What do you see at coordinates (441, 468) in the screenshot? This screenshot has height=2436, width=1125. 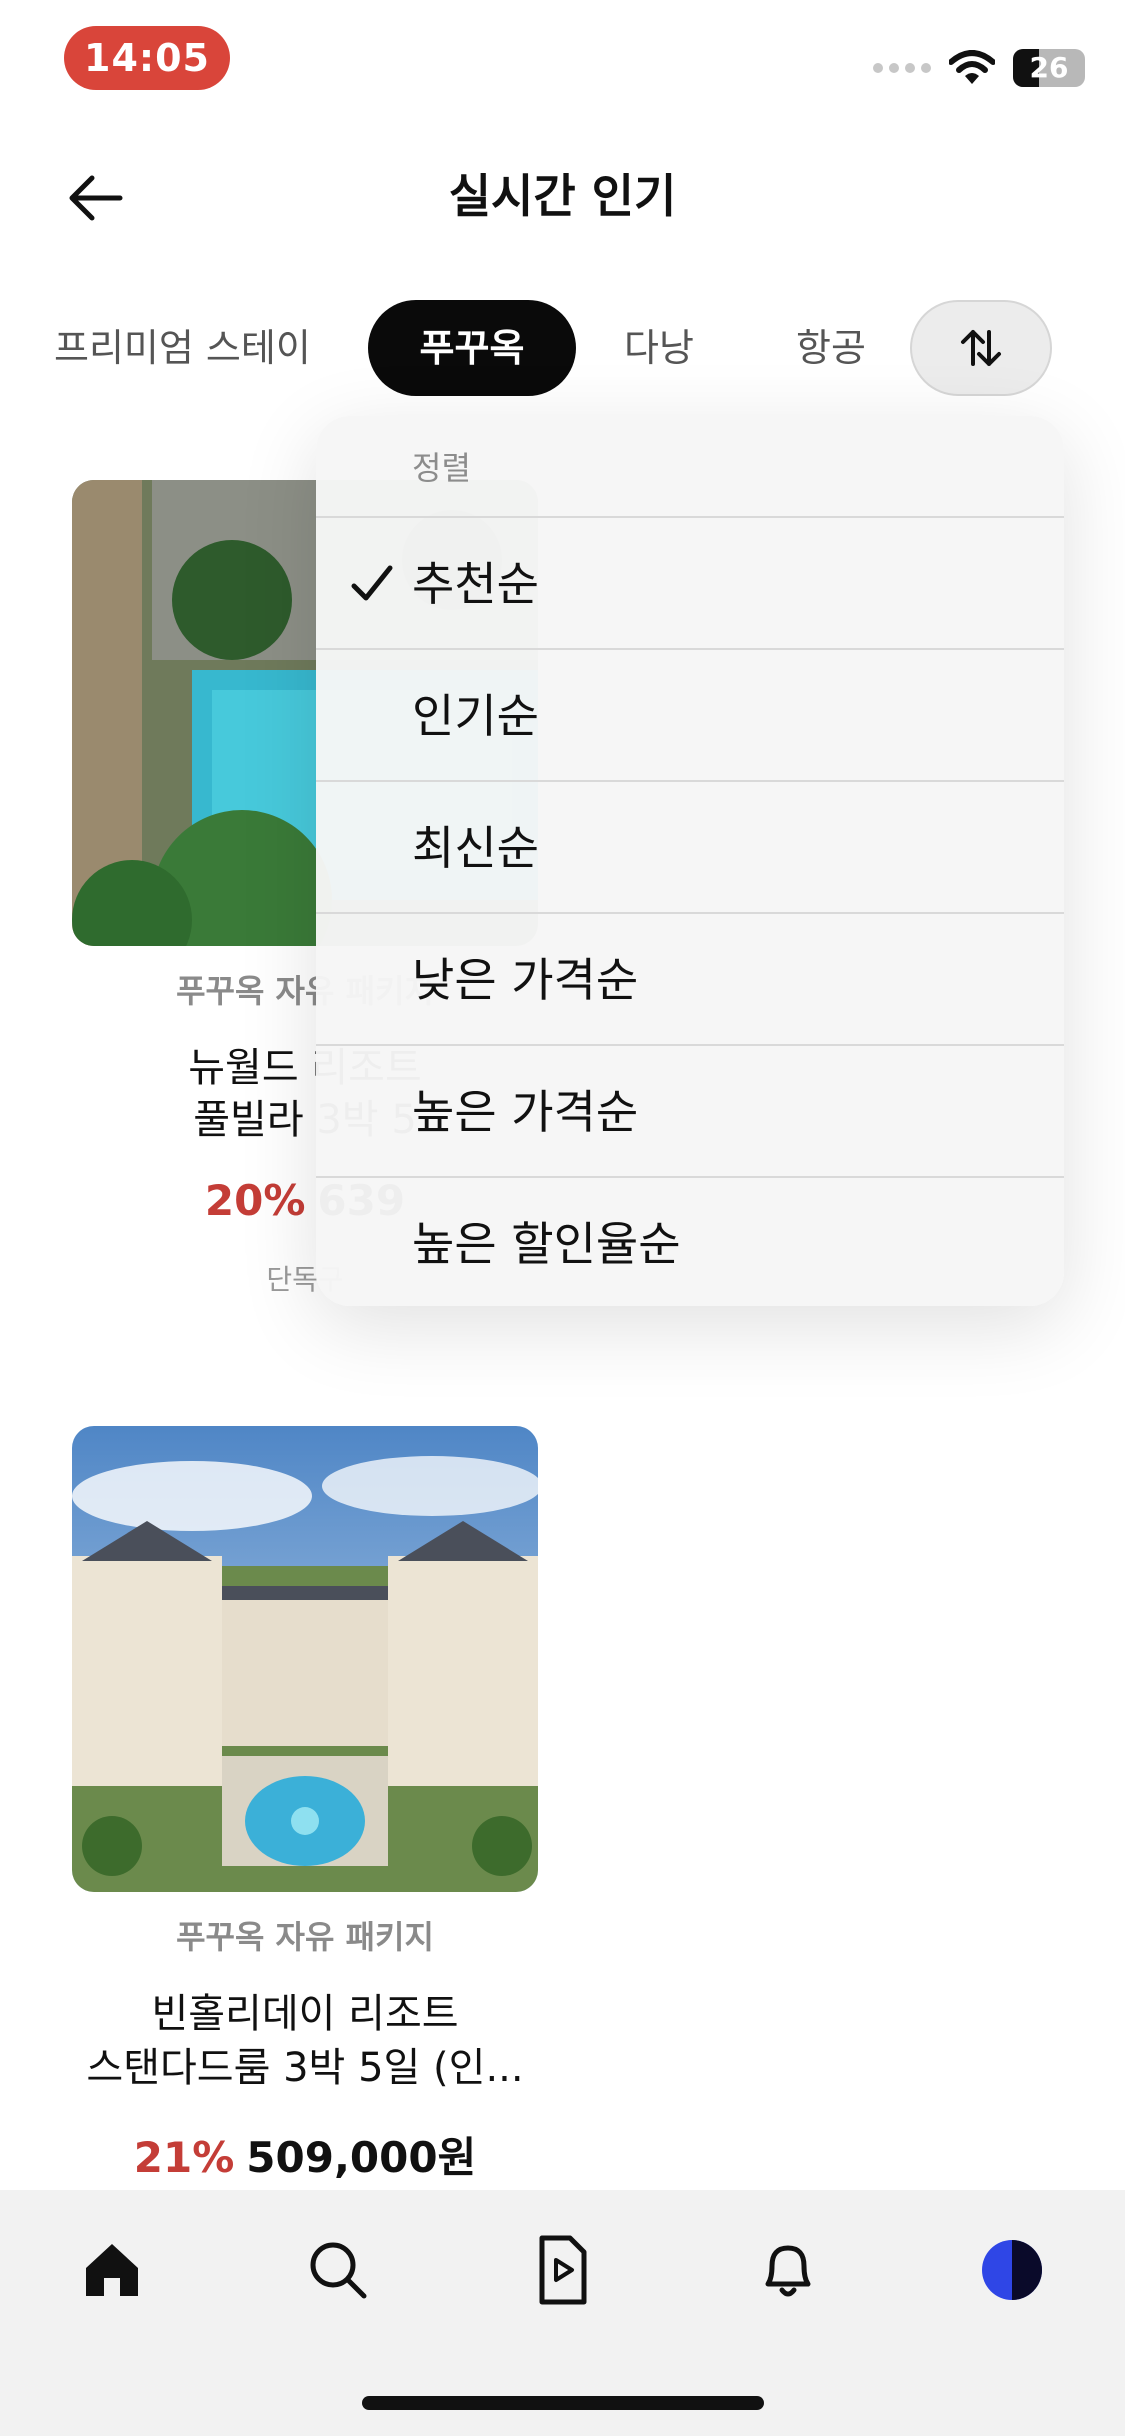 I see `sort-menu-title: 정렬` at bounding box center [441, 468].